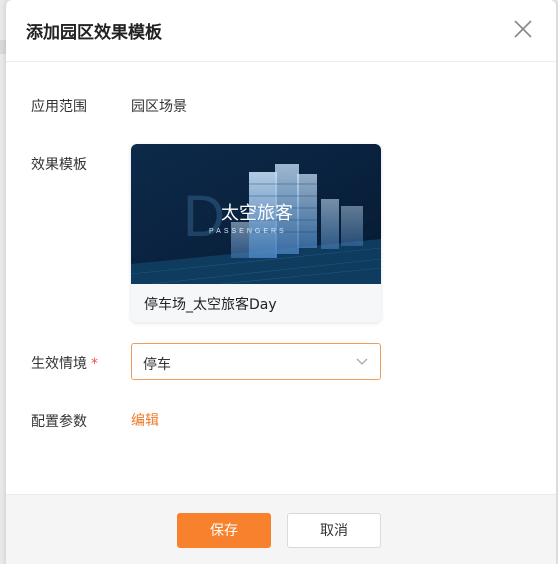  Describe the element at coordinates (281, 529) in the screenshot. I see `dialog-footer: 保存 取消` at that location.